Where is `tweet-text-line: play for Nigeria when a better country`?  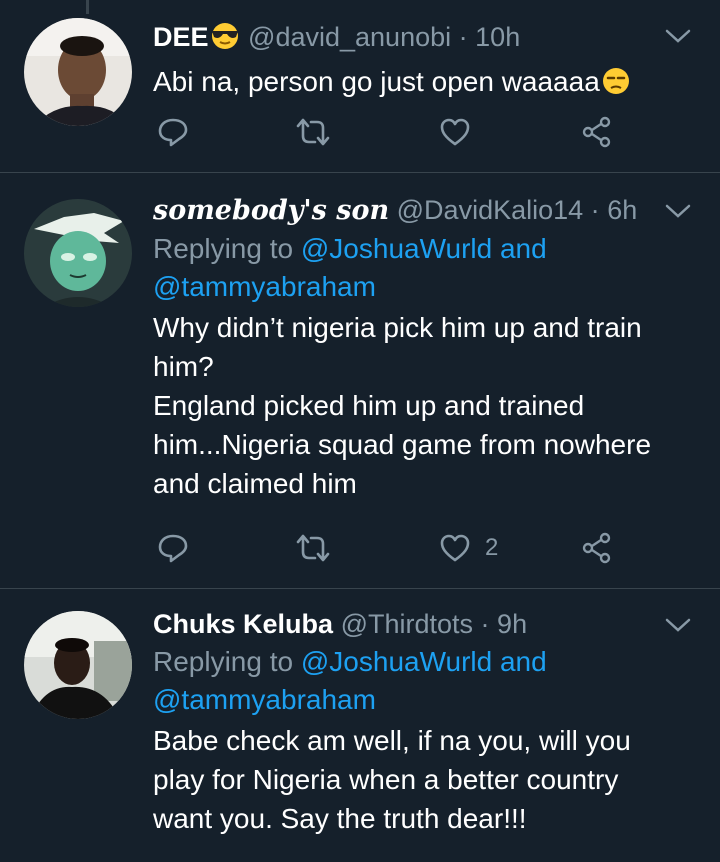 tweet-text-line: play for Nigeria when a better country is located at coordinates (386, 779).